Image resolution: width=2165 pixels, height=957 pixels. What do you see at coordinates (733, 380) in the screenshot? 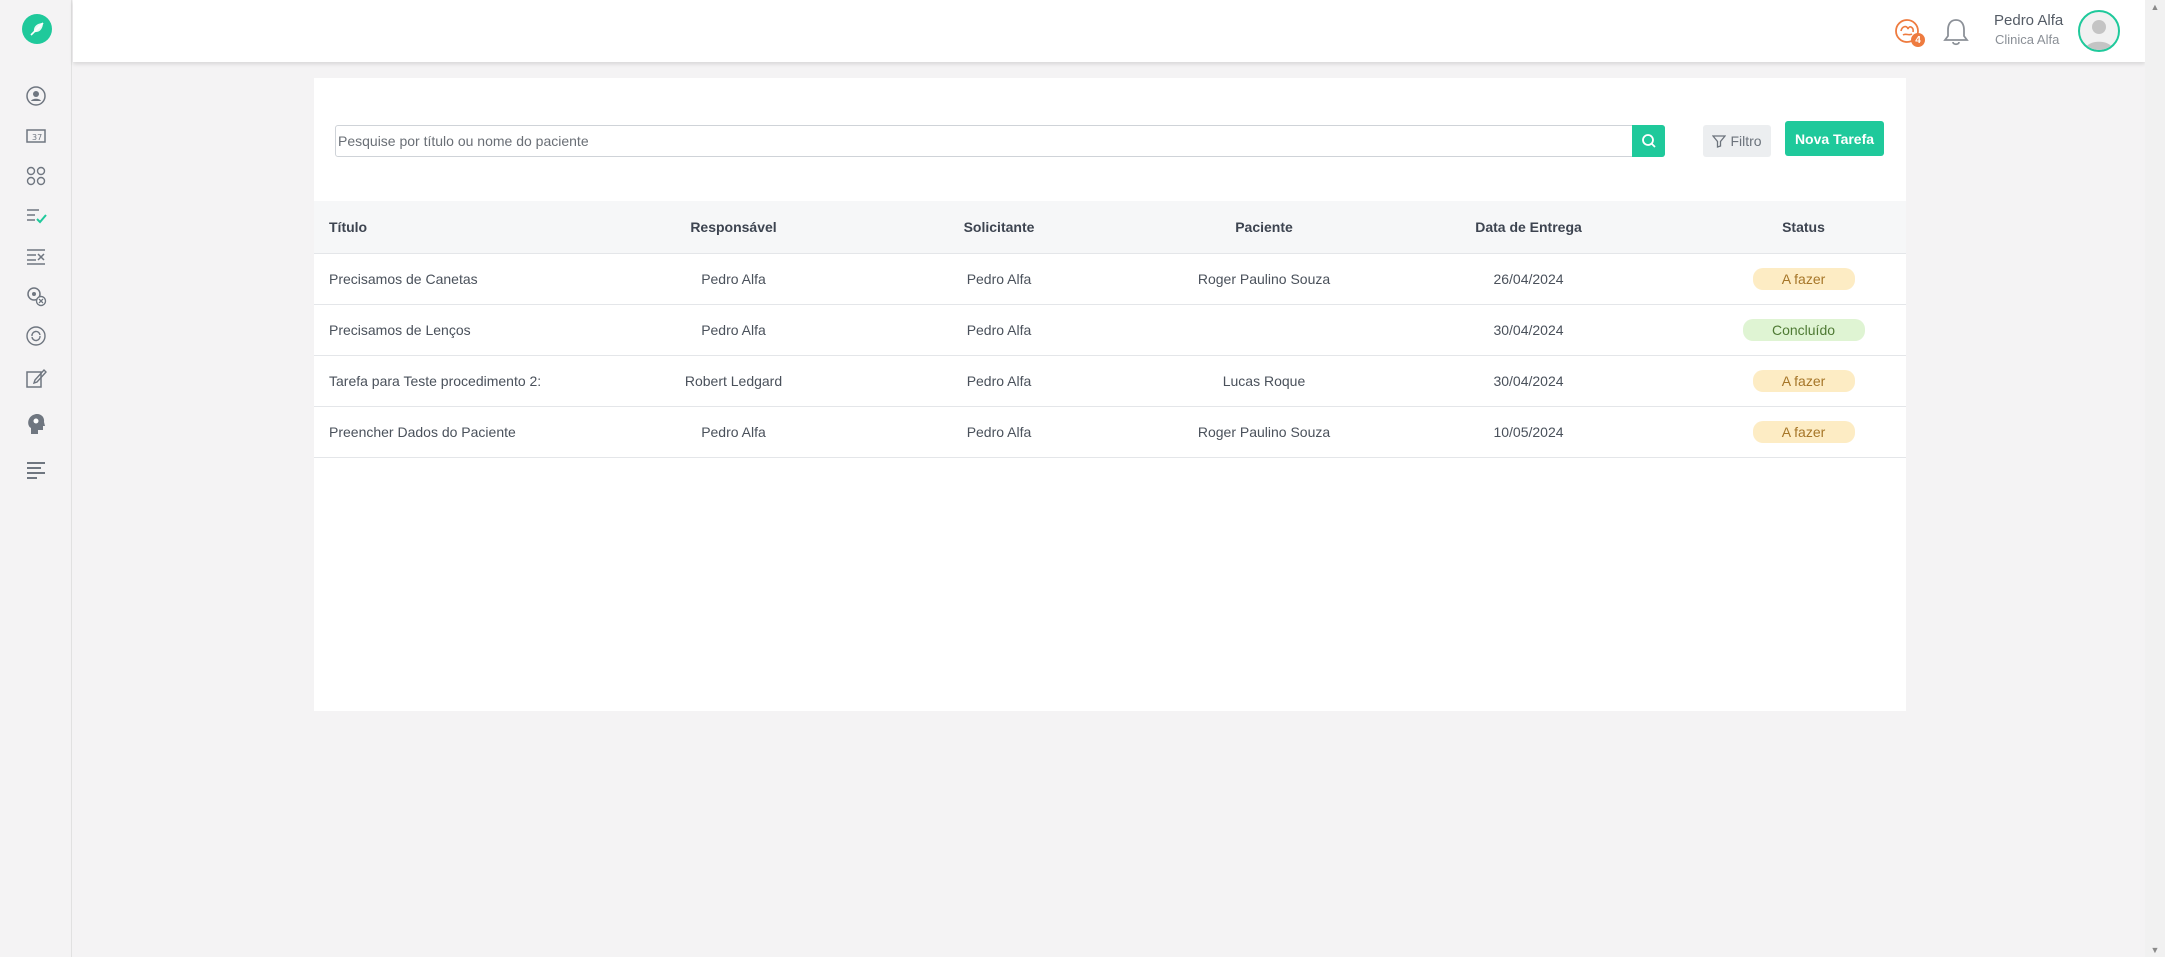
I see `task-responsible: Robert Ledgard` at bounding box center [733, 380].